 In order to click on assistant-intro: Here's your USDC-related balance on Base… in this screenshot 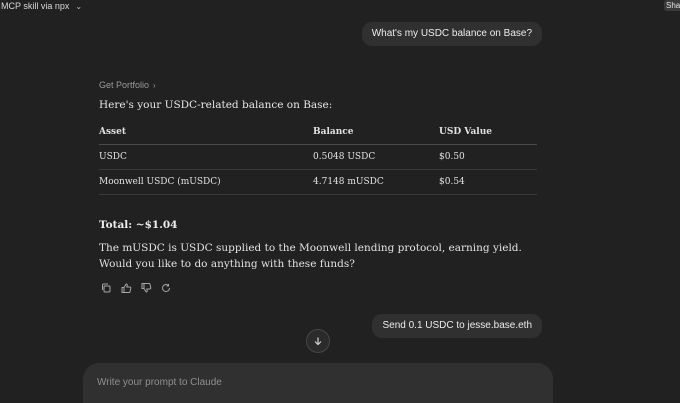, I will do `click(216, 105)`.